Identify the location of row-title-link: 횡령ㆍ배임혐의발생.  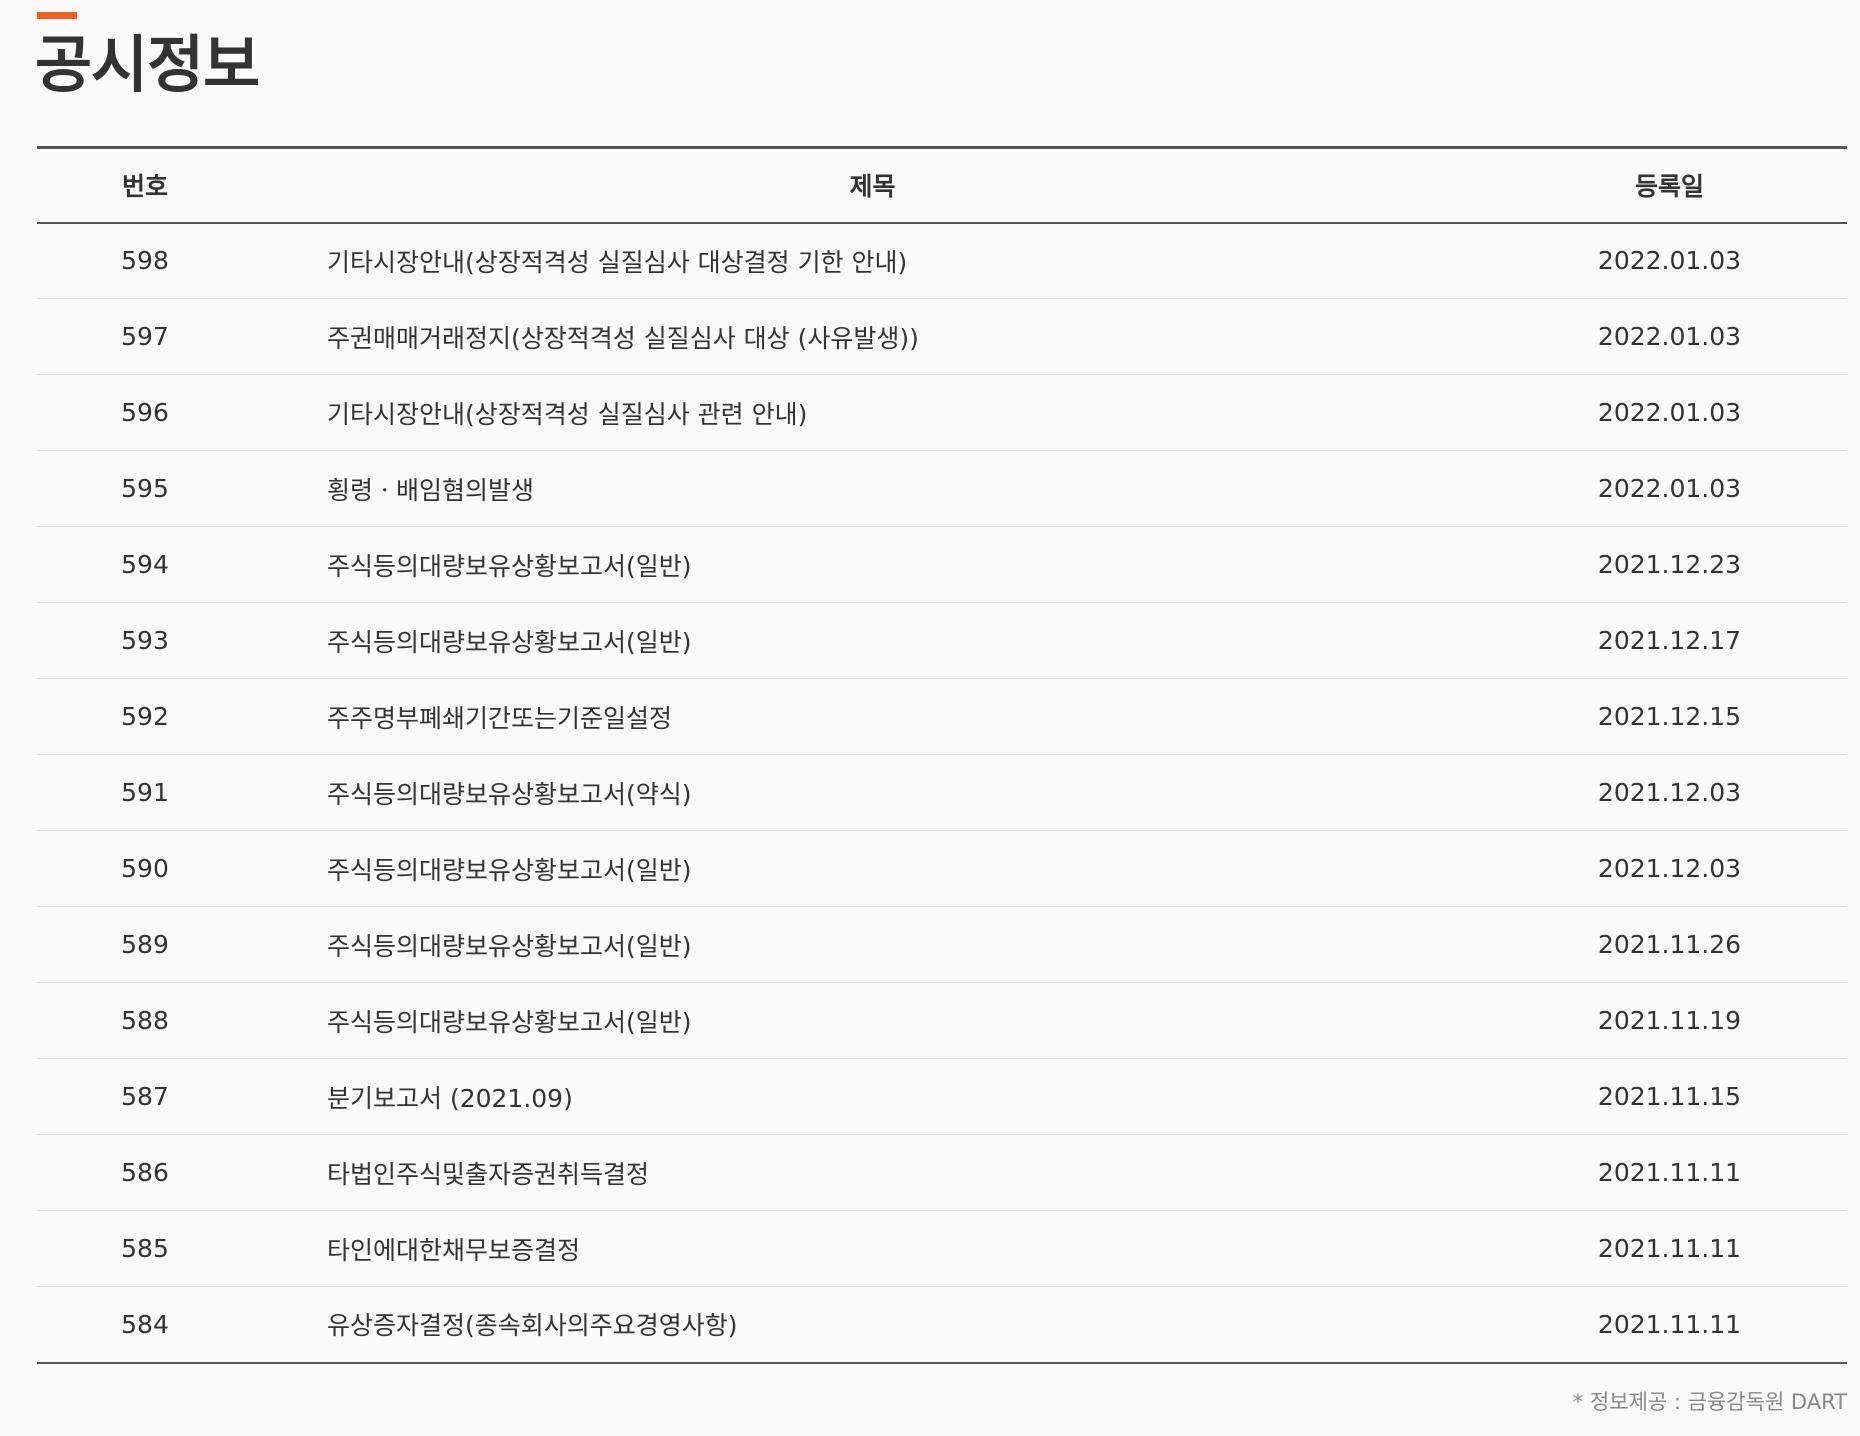
(430, 490).